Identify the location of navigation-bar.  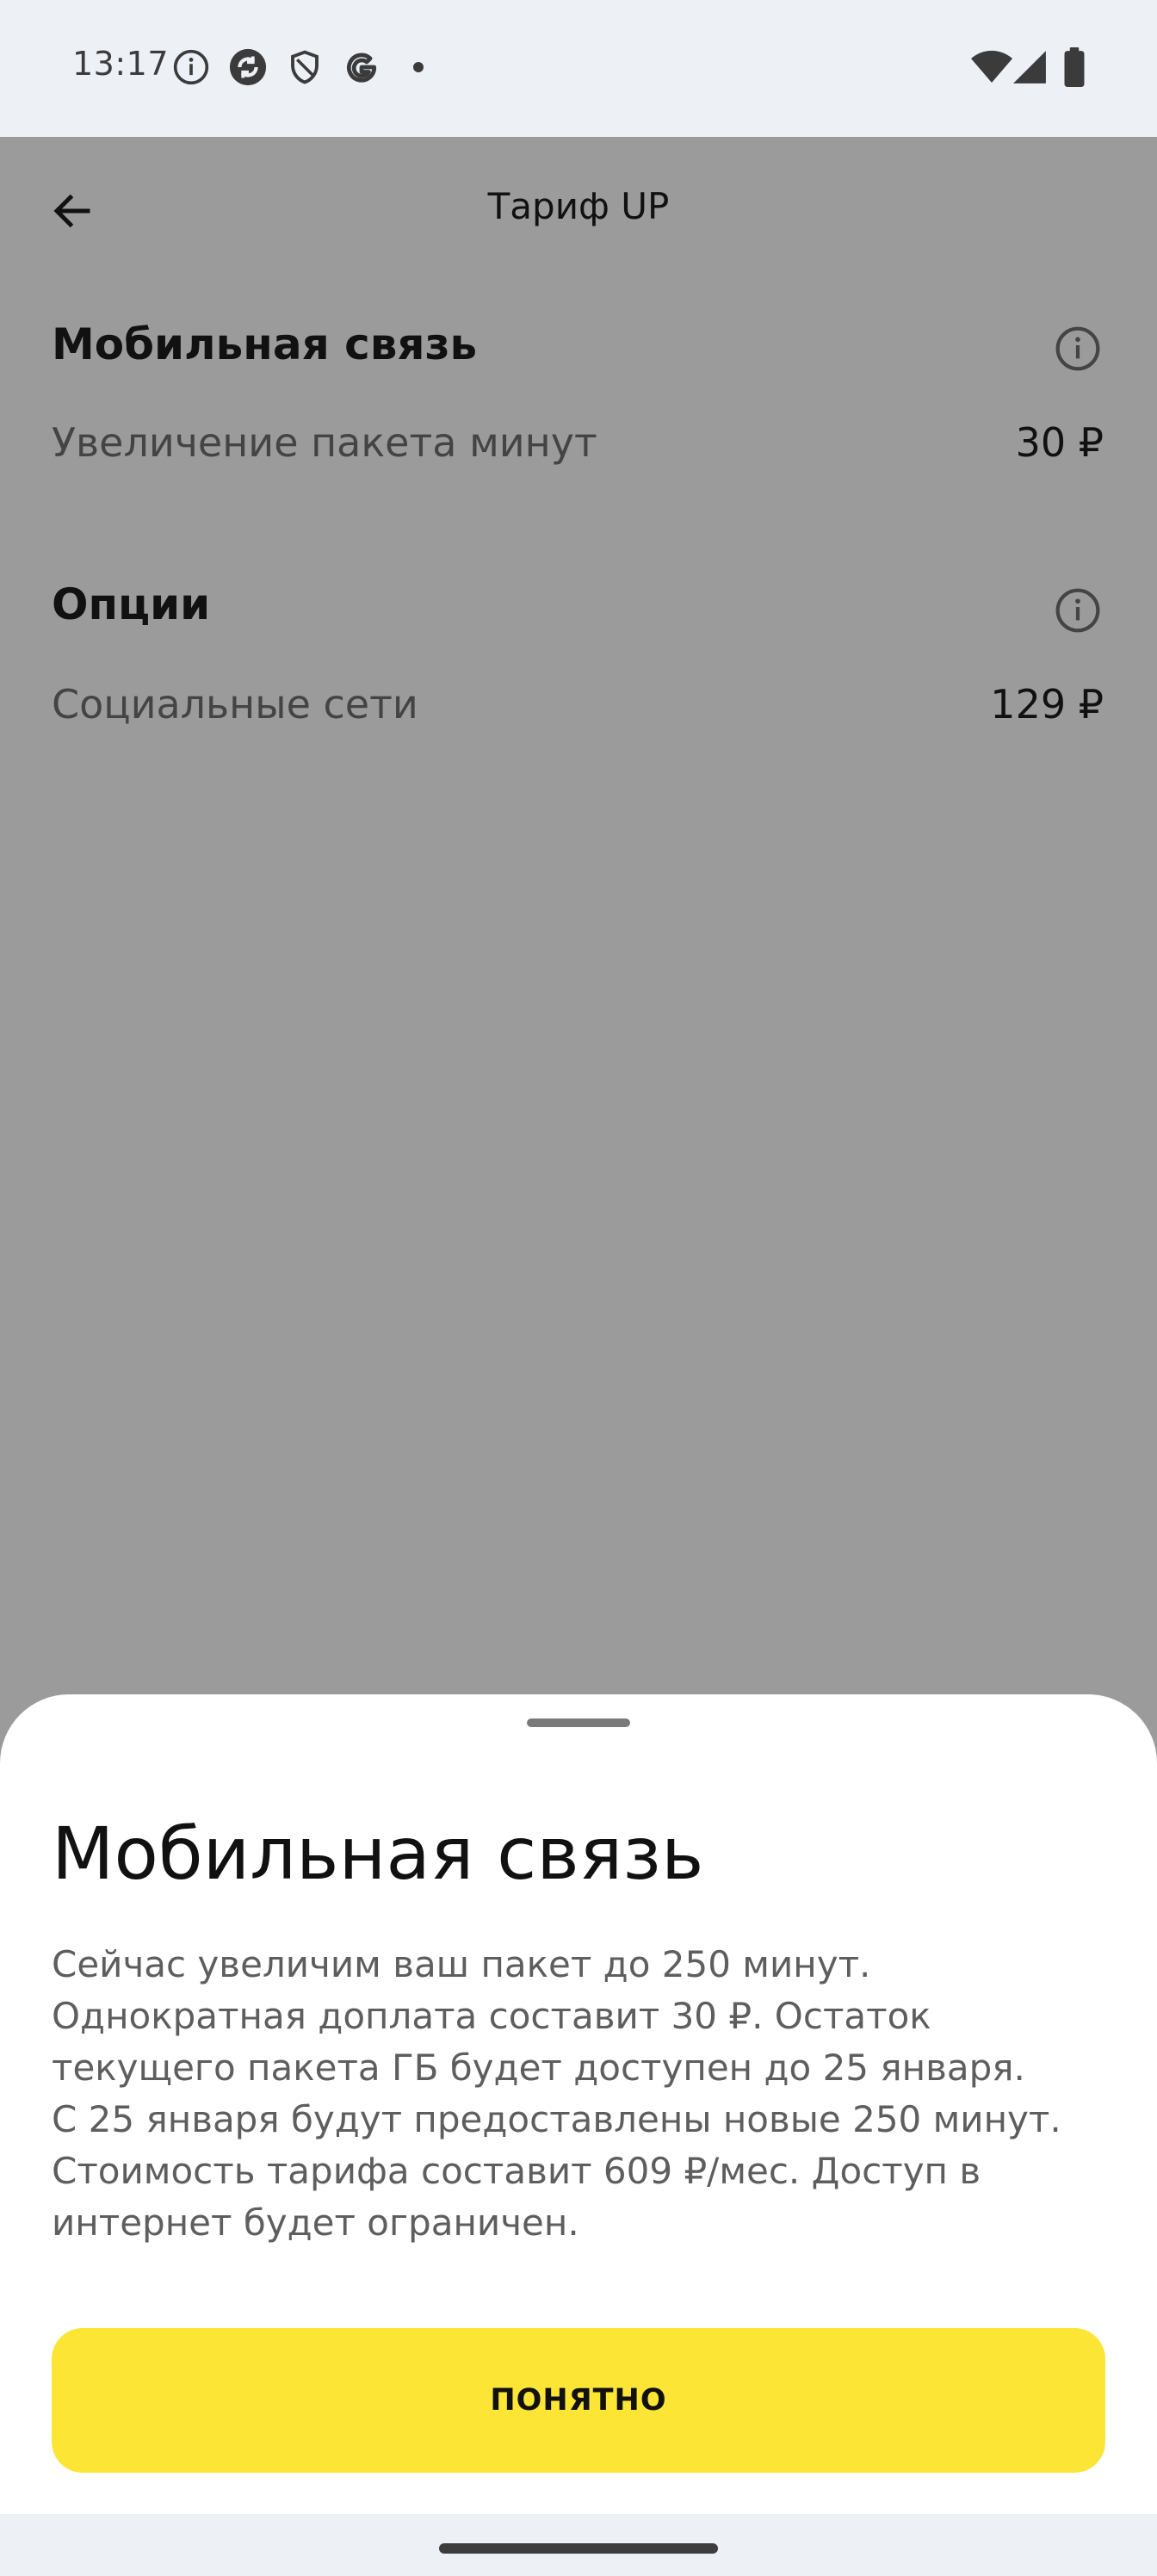
(579, 2545).